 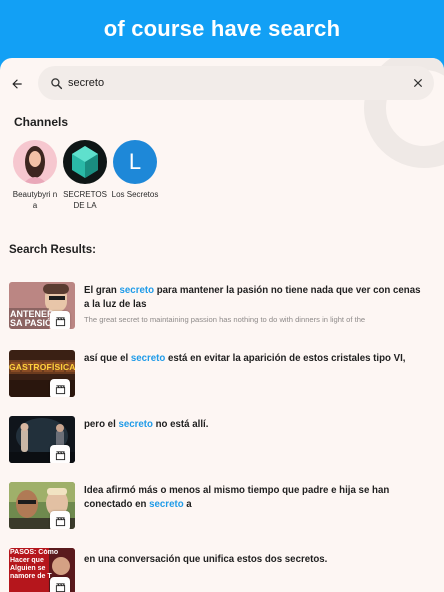 I want to click on result-transcript: pero el secreto no está allí., so click(x=146, y=424).